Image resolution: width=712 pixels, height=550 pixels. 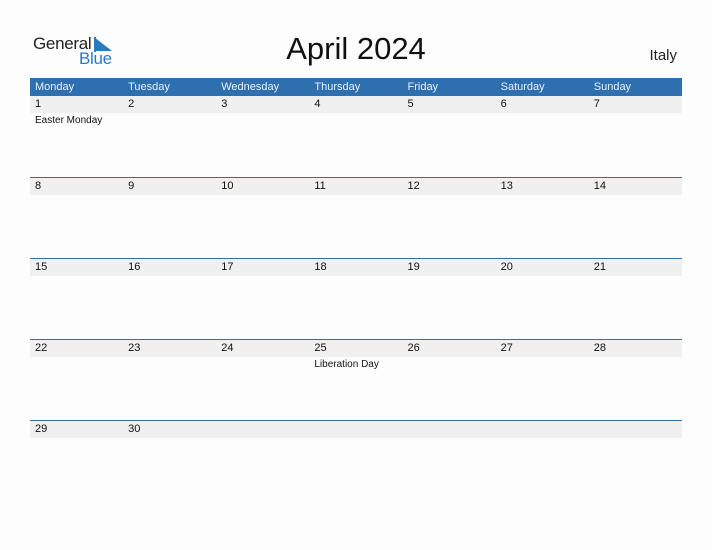 I want to click on day-number: 13, so click(x=506, y=186).